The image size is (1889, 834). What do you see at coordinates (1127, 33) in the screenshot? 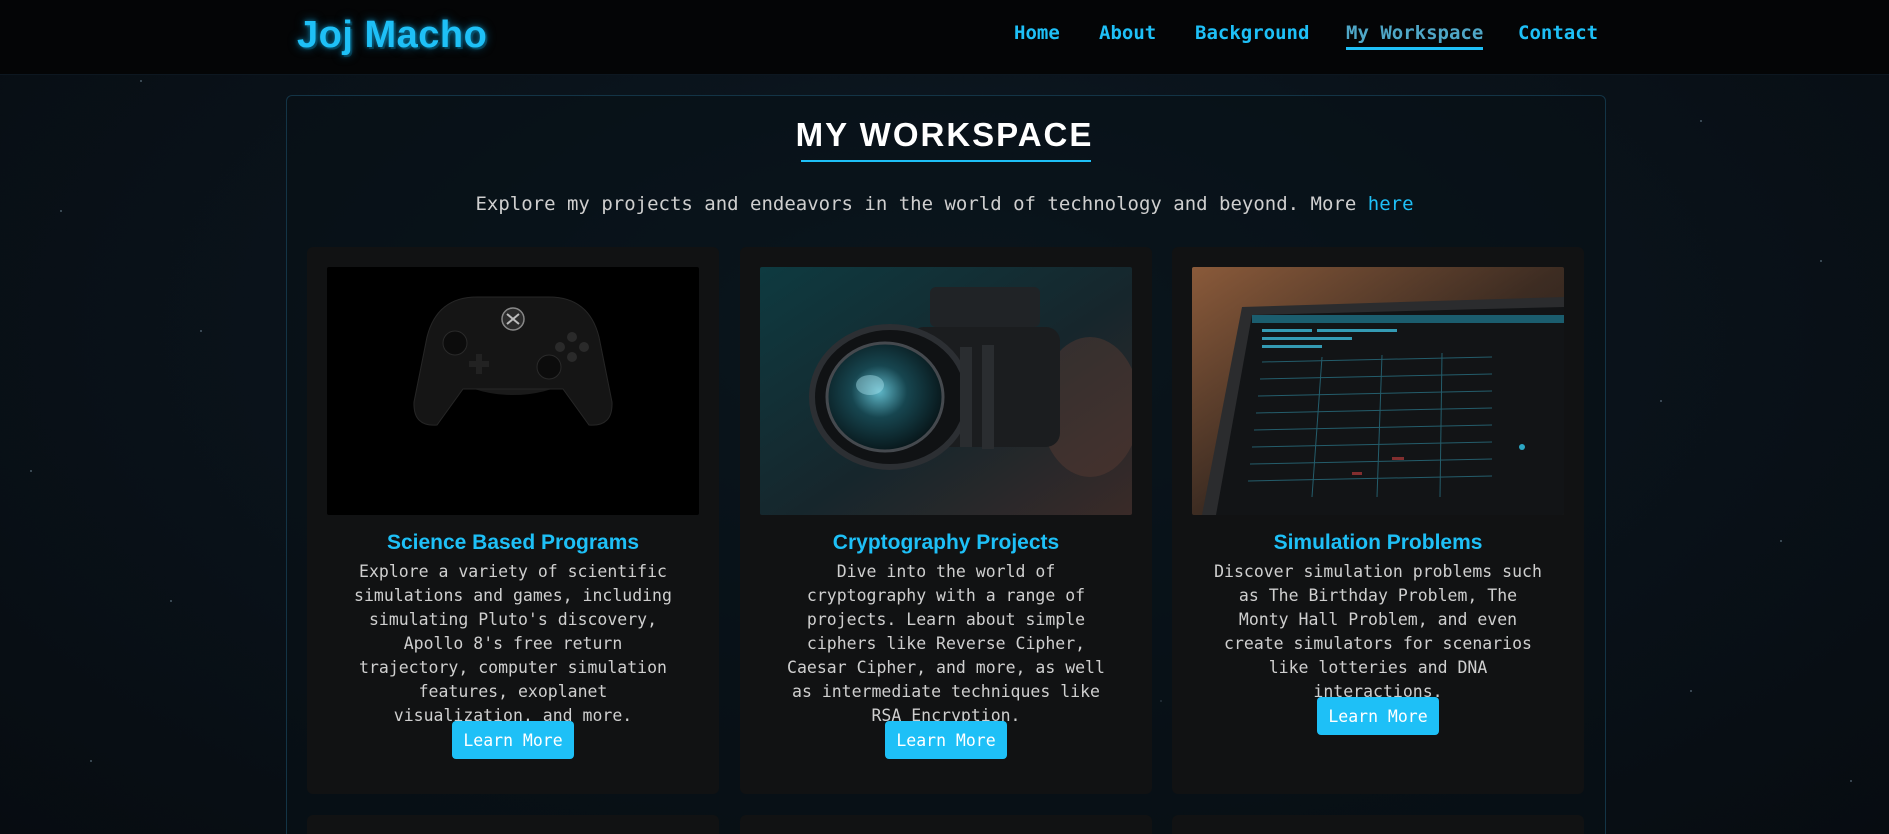
I see `nav-about: About` at bounding box center [1127, 33].